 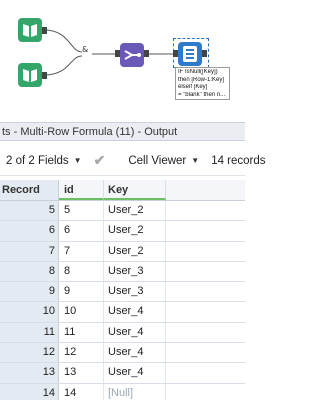 I want to click on id-cell: 11, so click(x=81, y=332).